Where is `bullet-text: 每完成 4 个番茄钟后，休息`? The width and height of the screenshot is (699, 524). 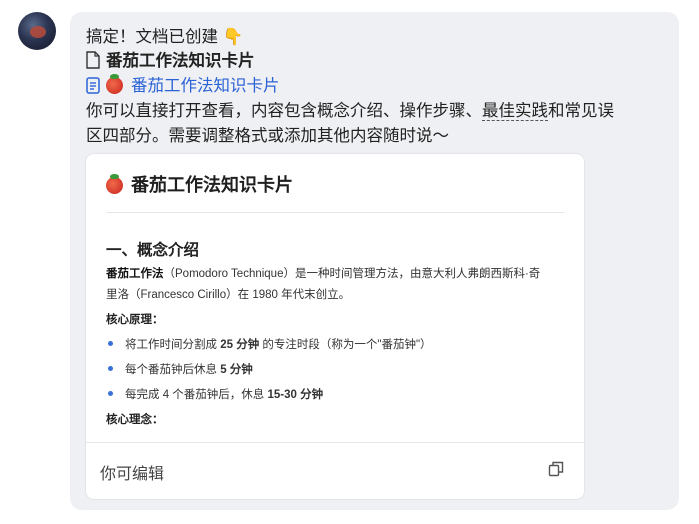 bullet-text: 每完成 4 个番茄钟后，休息 is located at coordinates (196, 395).